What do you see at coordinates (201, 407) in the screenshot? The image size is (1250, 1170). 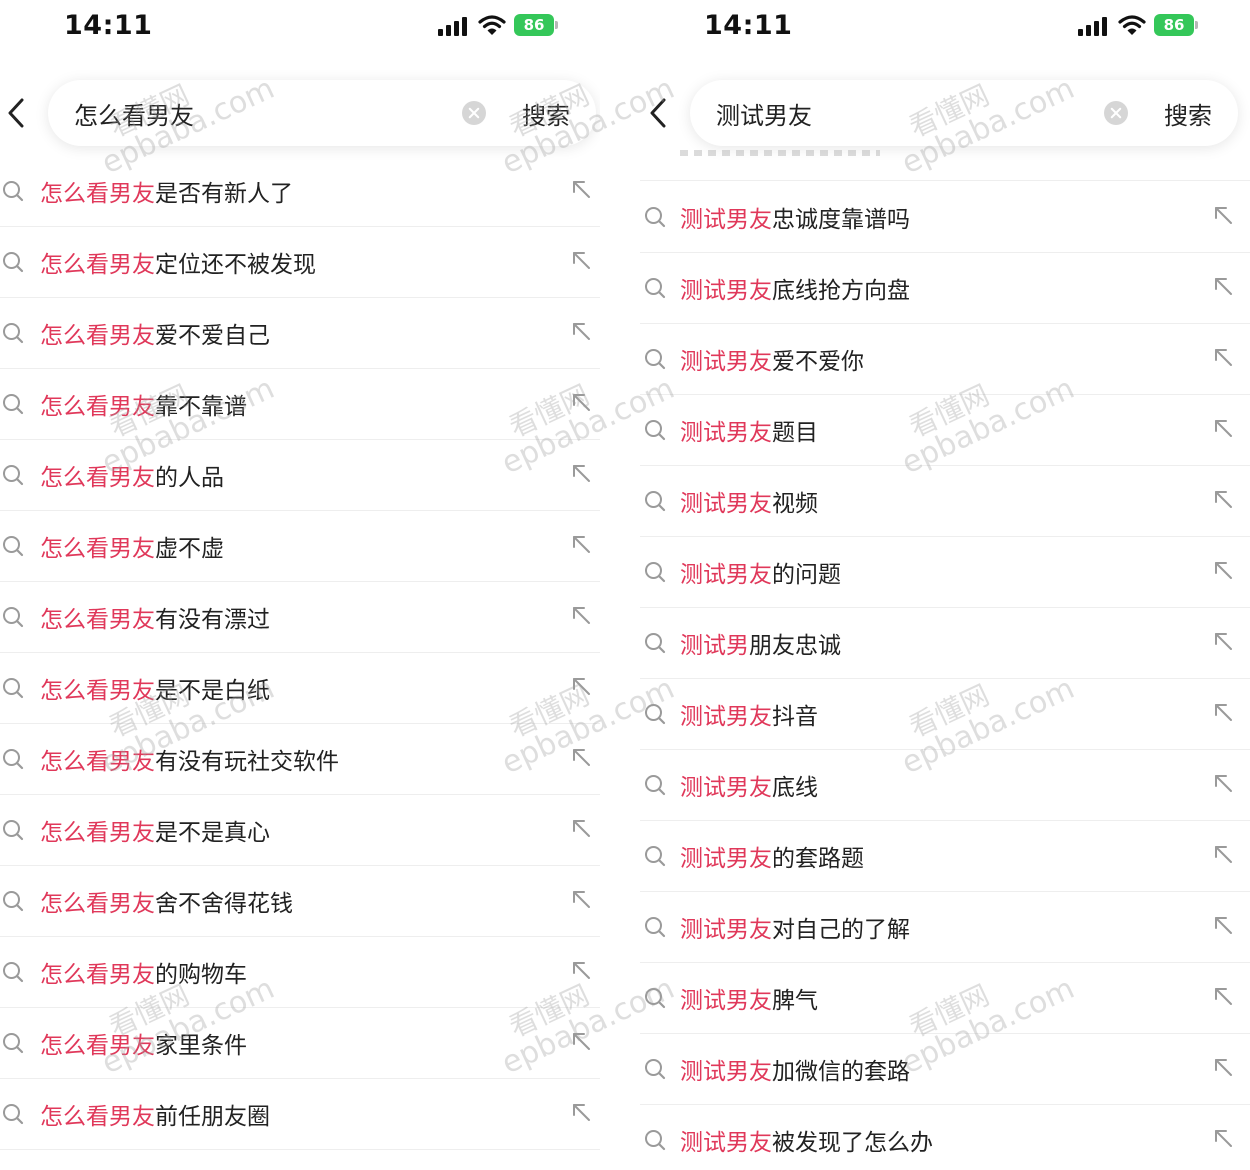 I see `suggestion-rest: 靠不靠谱` at bounding box center [201, 407].